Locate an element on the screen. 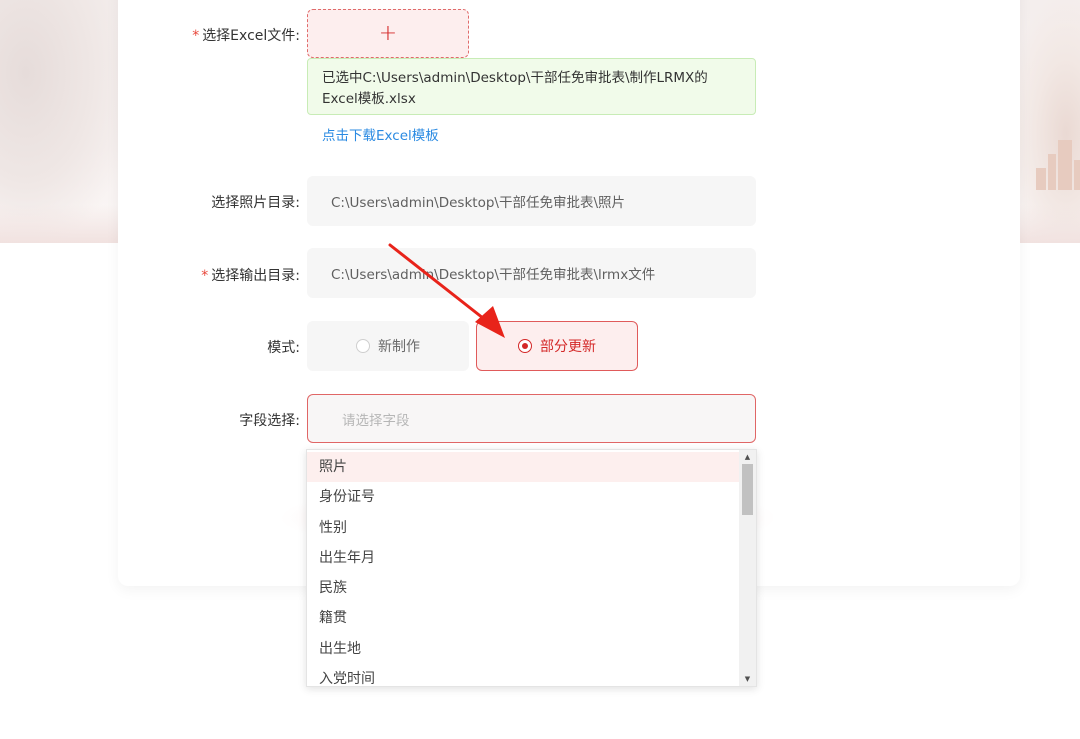 Image resolution: width=1080 pixels, height=739 pixels. excel-file-label: * 选择Excel文件: is located at coordinates (246, 35).